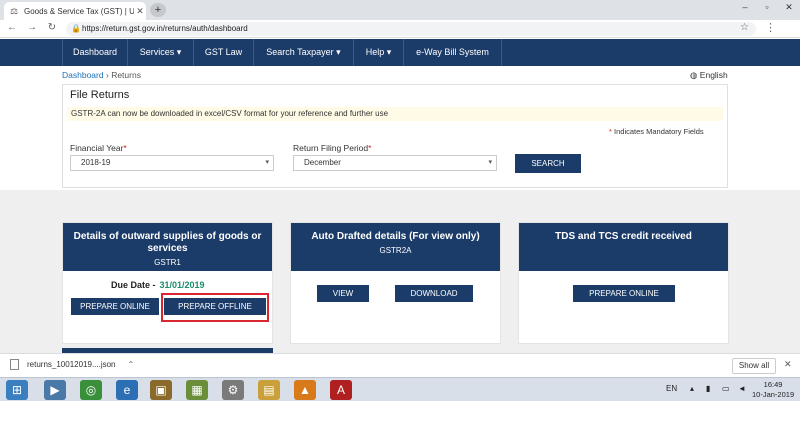  Describe the element at coordinates (161, 52) in the screenshot. I see `nav-services: Services ▾` at that location.